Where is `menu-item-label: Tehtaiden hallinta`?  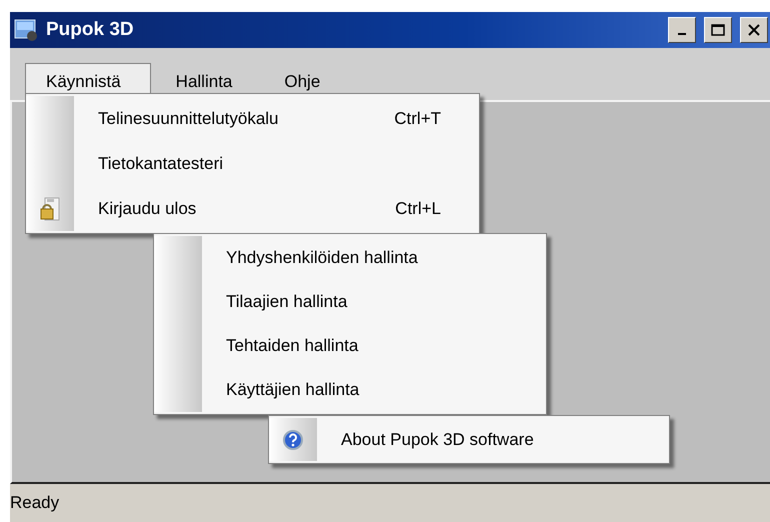 menu-item-label: Tehtaiden hallinta is located at coordinates (292, 346).